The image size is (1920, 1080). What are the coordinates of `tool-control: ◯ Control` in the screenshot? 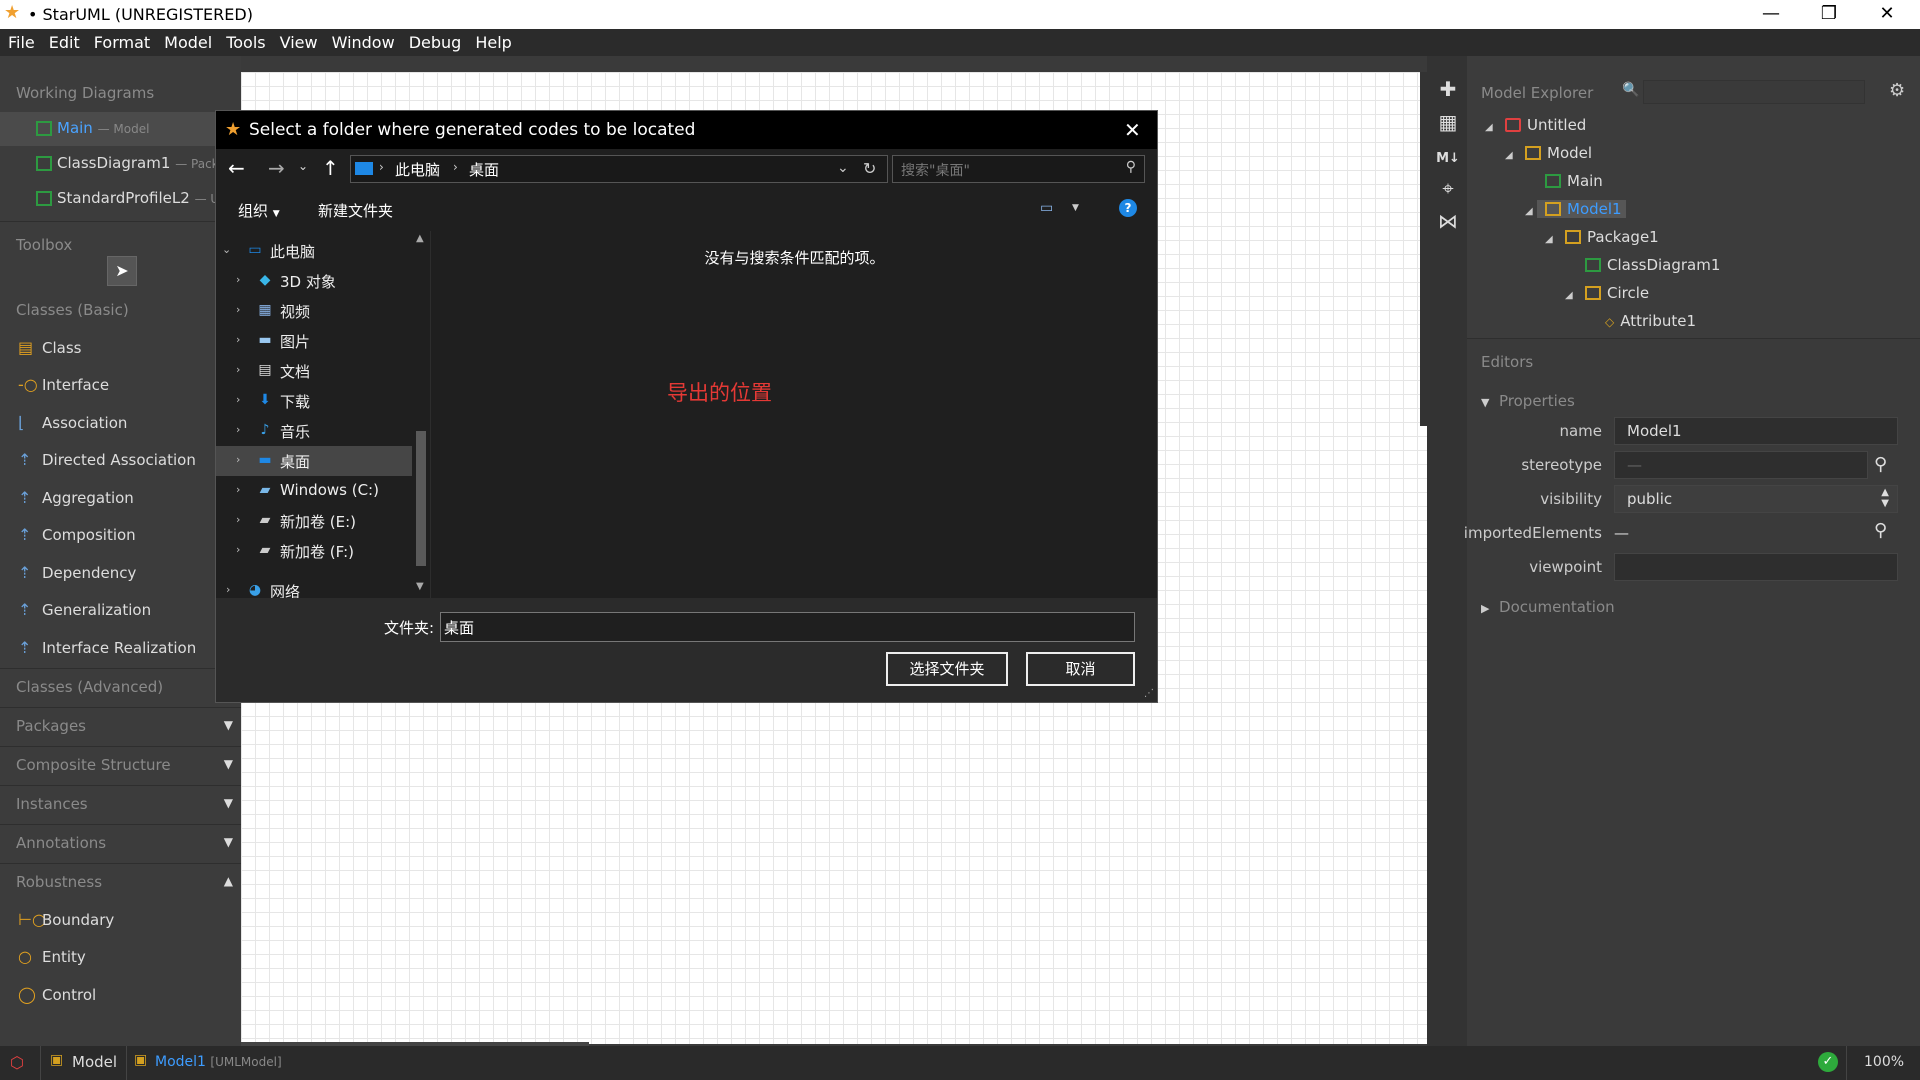 It's located at (120, 995).